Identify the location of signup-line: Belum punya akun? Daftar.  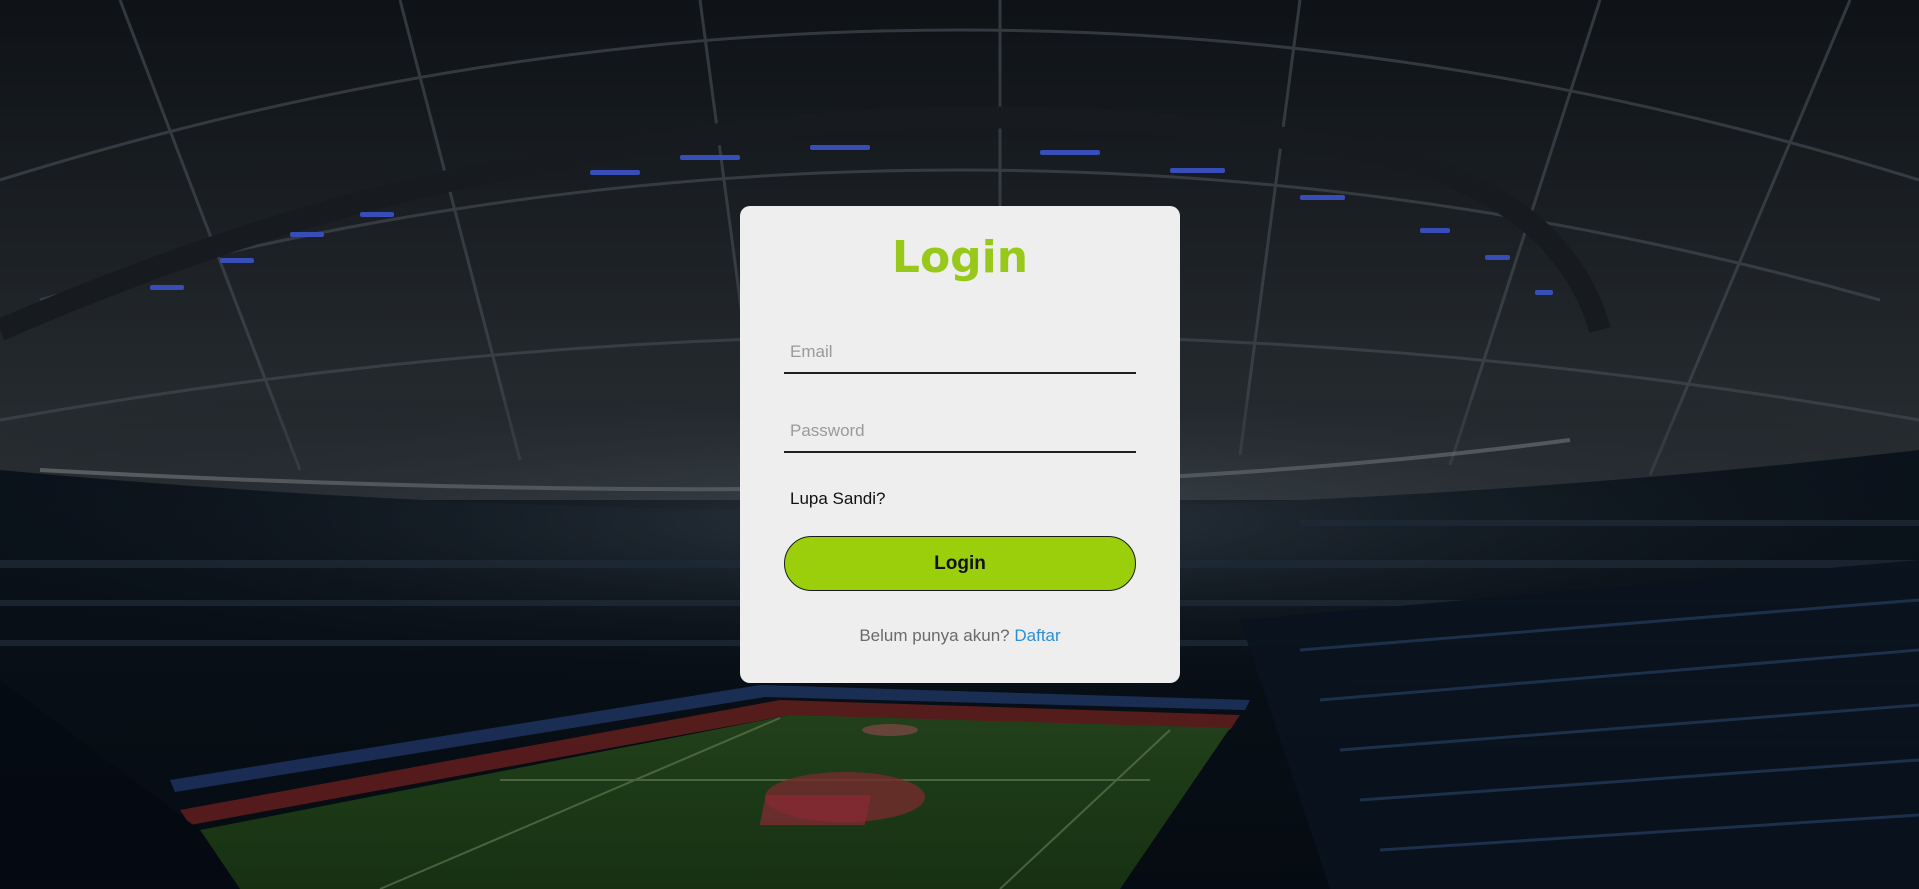
(960, 636).